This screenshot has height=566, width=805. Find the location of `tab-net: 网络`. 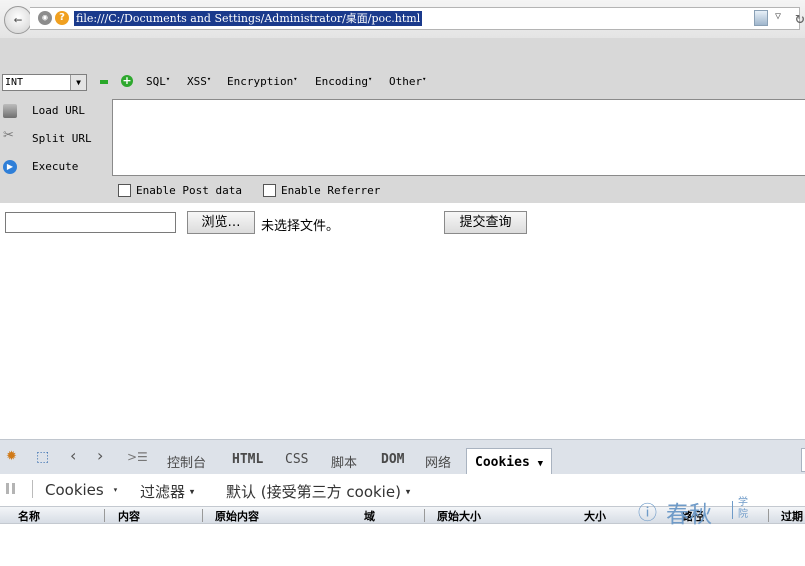

tab-net: 网络 is located at coordinates (438, 461).